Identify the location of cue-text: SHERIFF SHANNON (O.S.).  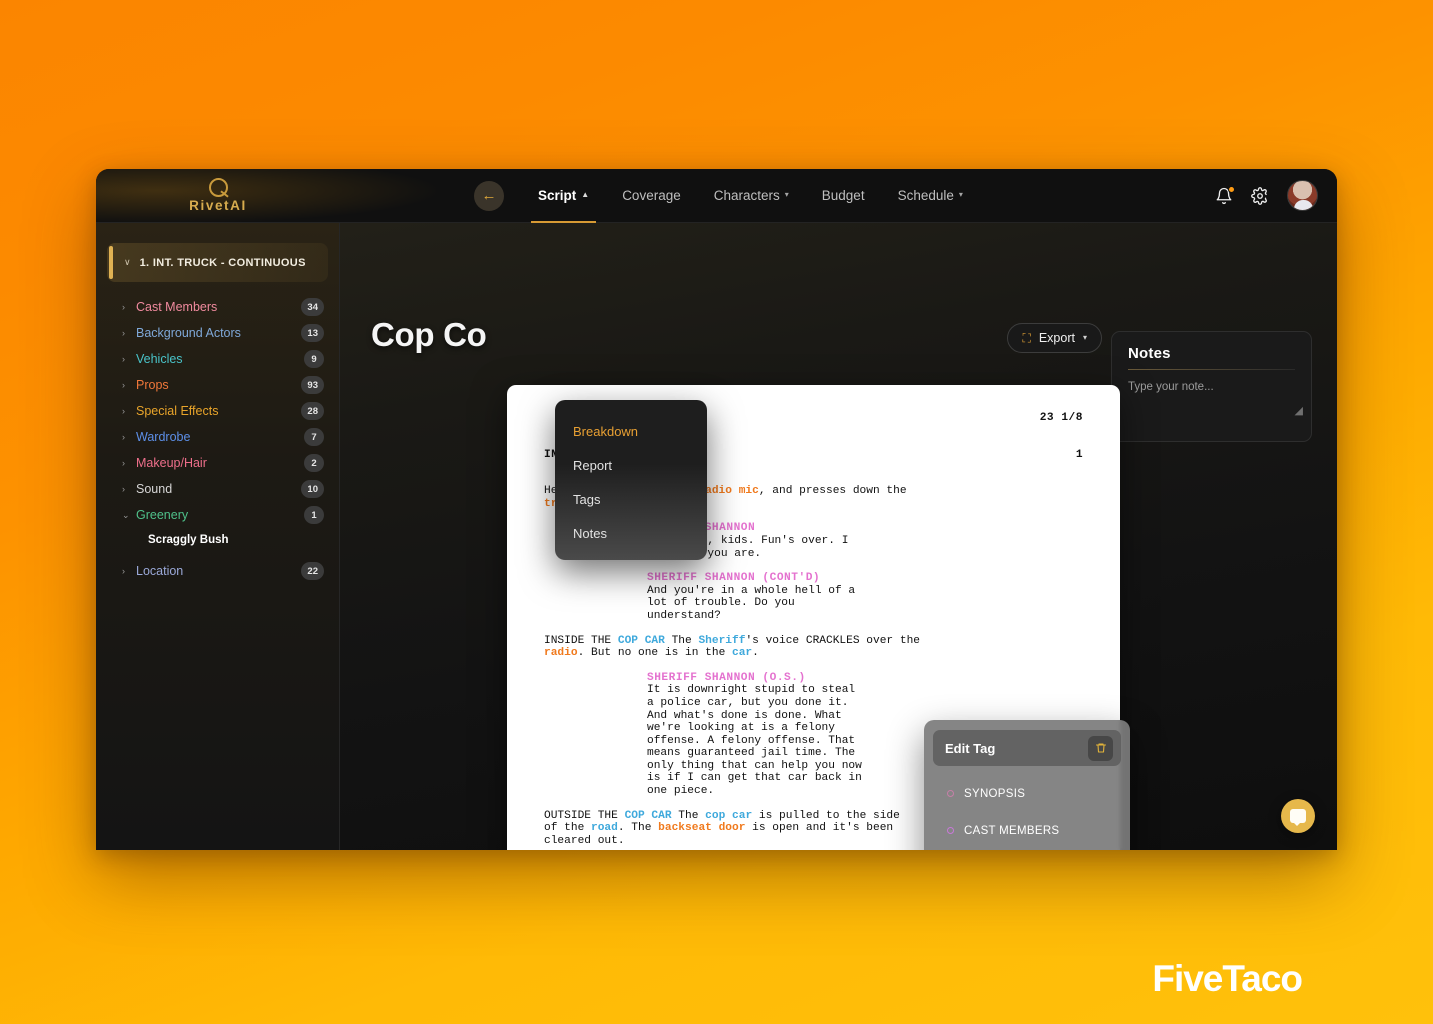
(726, 677).